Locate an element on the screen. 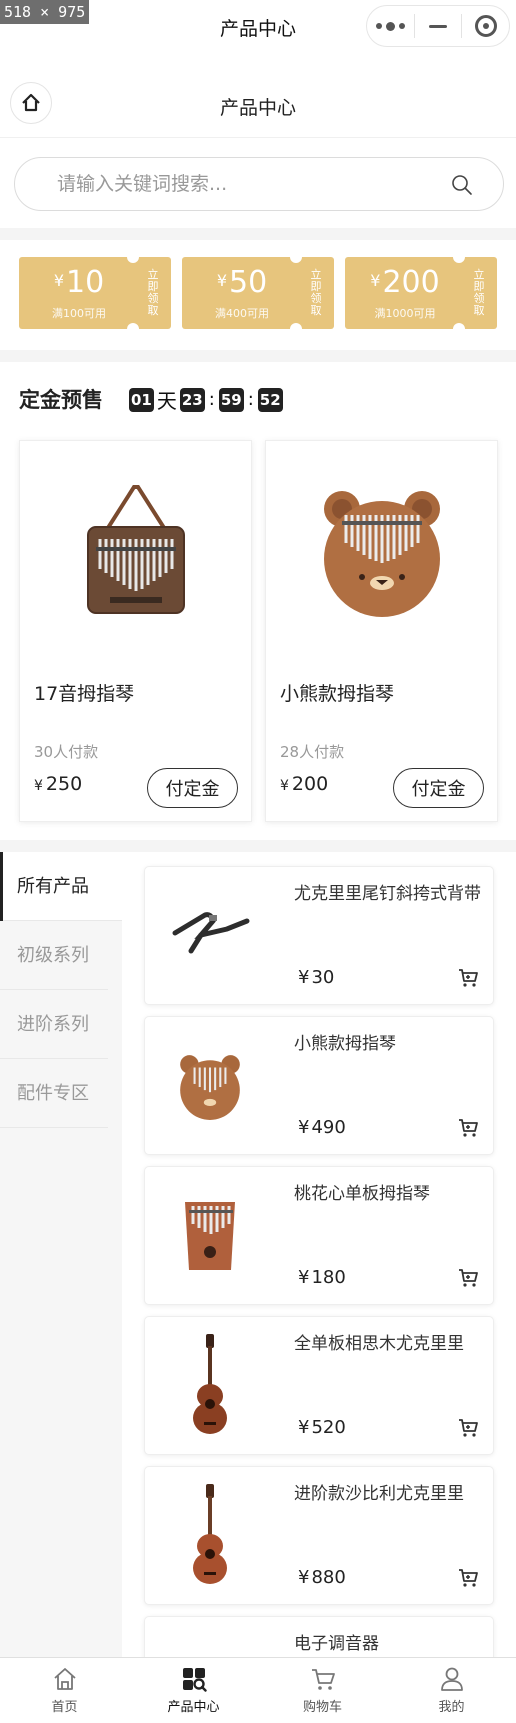 This screenshot has height=1723, width=516. more-dots-icon is located at coordinates (390, 26).